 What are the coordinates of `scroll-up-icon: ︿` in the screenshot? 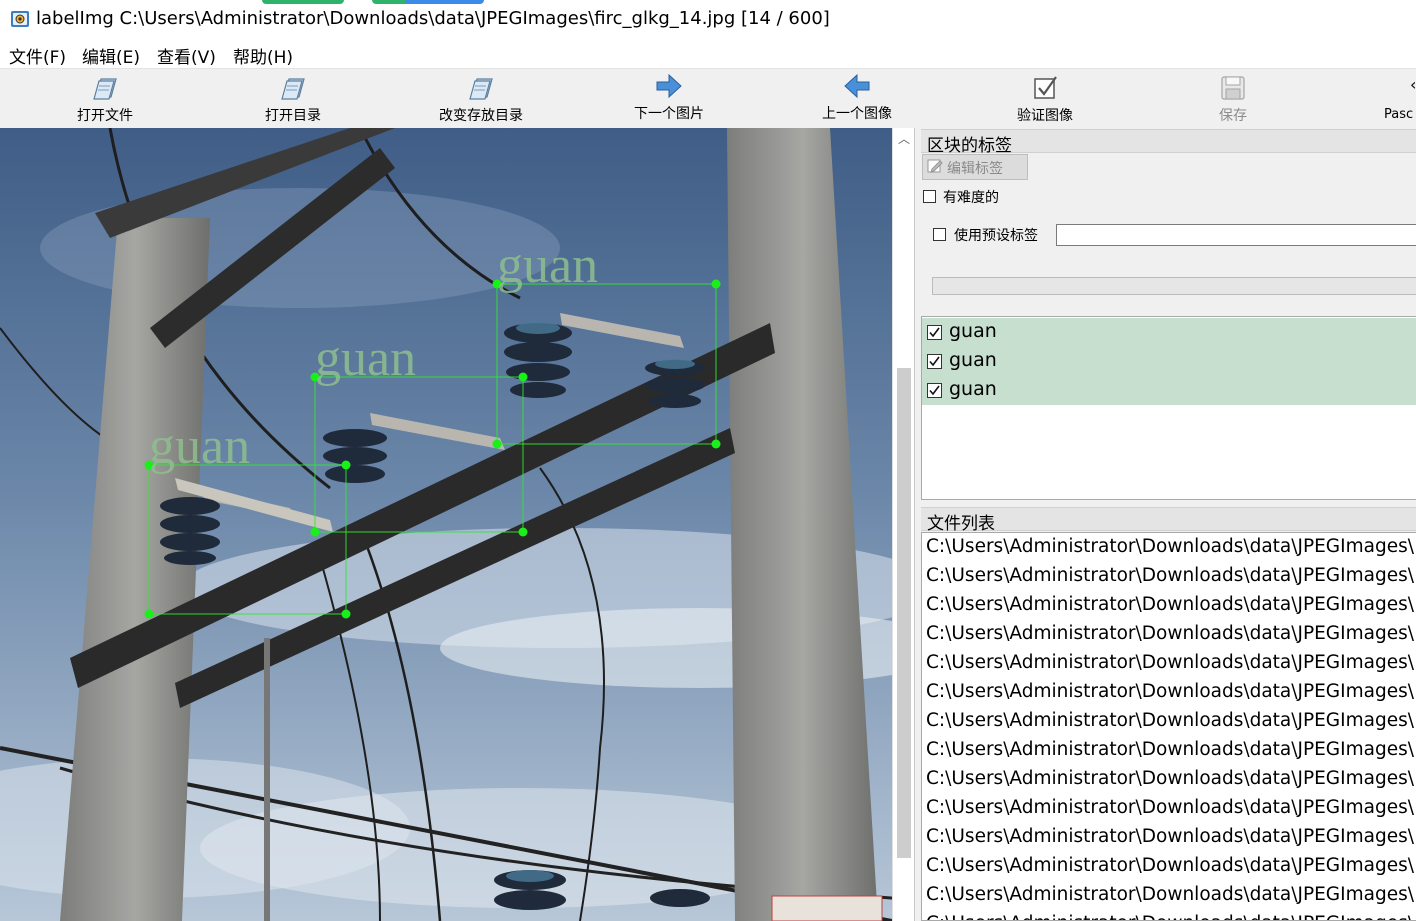 It's located at (904, 138).